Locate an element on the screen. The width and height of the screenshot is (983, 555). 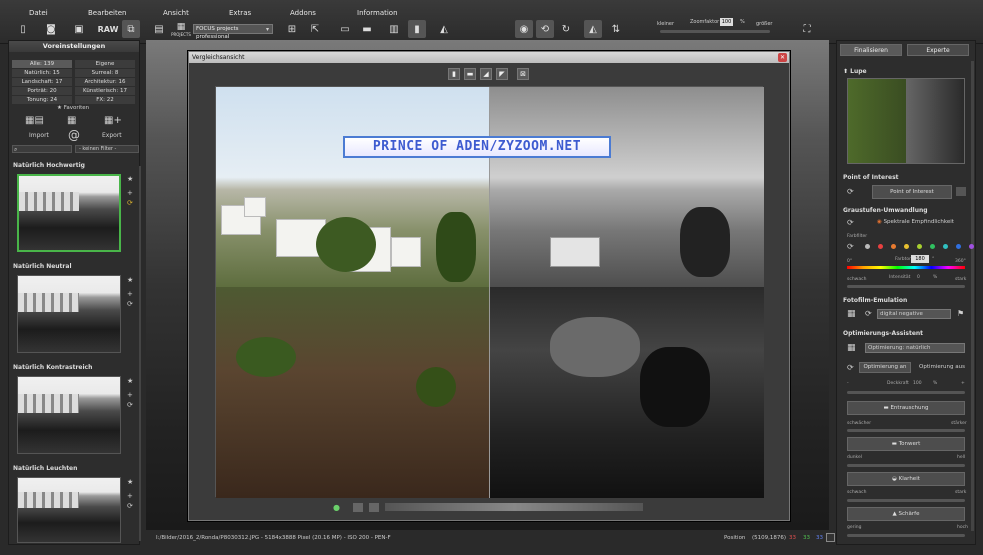
mirror-icon: ◭ is located at coordinates (593, 29).